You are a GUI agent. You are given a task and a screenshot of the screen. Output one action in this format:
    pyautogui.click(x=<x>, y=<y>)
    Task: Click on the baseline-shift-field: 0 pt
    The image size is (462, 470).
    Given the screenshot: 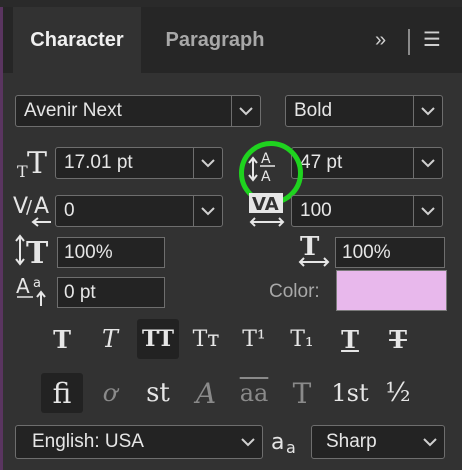 What is the action you would take?
    pyautogui.click(x=111, y=292)
    